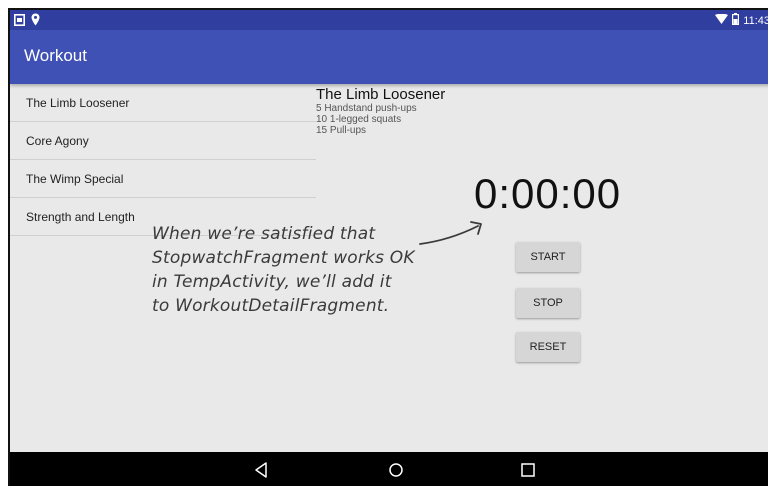 This screenshot has height=486, width=768. I want to click on workout-description-line: 15 Pull-ups, so click(341, 130).